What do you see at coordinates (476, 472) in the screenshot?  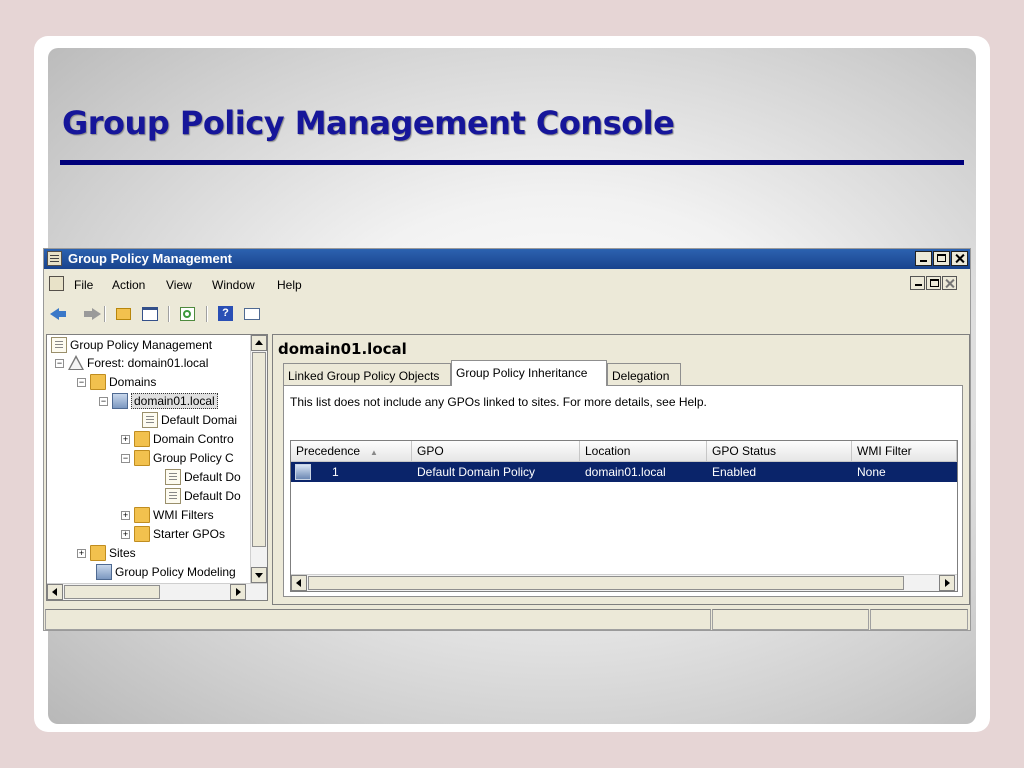 I see `cell-gpo: Default Domain Policy` at bounding box center [476, 472].